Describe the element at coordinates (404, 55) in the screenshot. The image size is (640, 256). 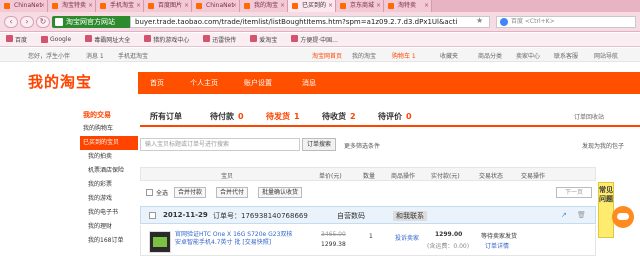
I see `top-link-cart: 购物车 1` at that location.